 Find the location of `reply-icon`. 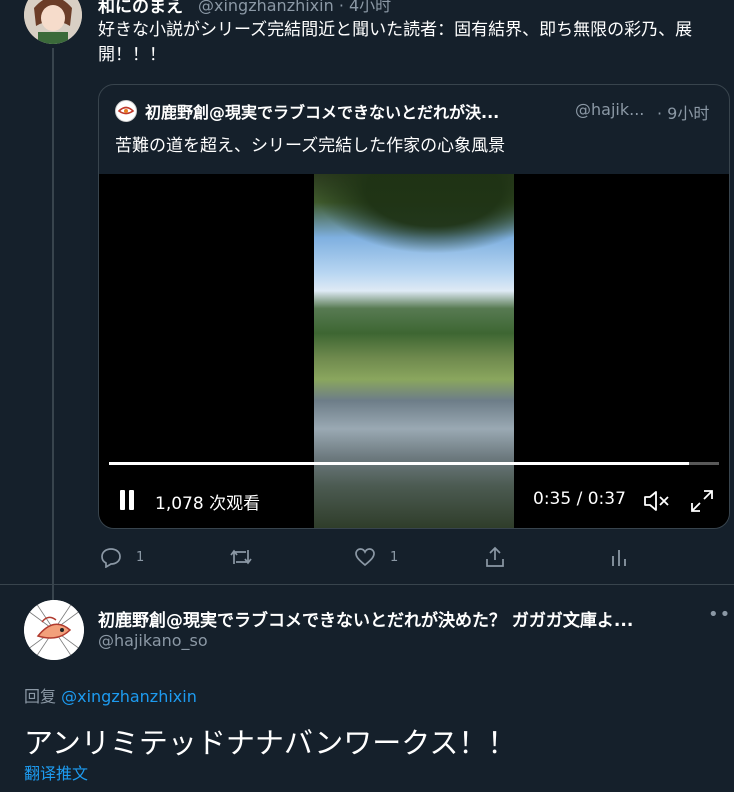

reply-icon is located at coordinates (111, 558).